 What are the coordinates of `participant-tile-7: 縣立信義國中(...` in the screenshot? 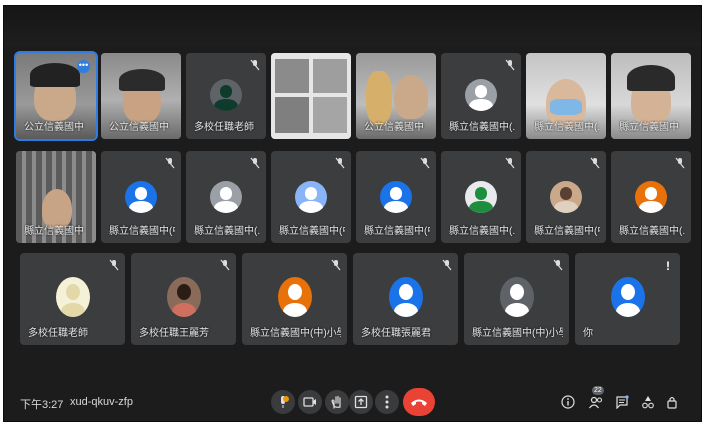 It's located at (566, 96).